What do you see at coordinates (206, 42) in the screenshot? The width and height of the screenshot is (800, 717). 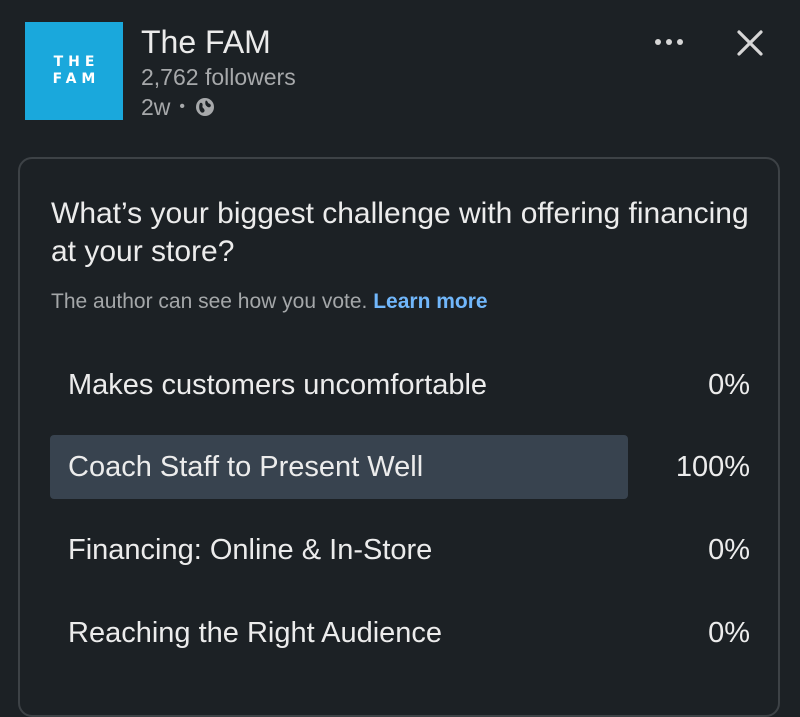 I see `company-name: The FAM` at bounding box center [206, 42].